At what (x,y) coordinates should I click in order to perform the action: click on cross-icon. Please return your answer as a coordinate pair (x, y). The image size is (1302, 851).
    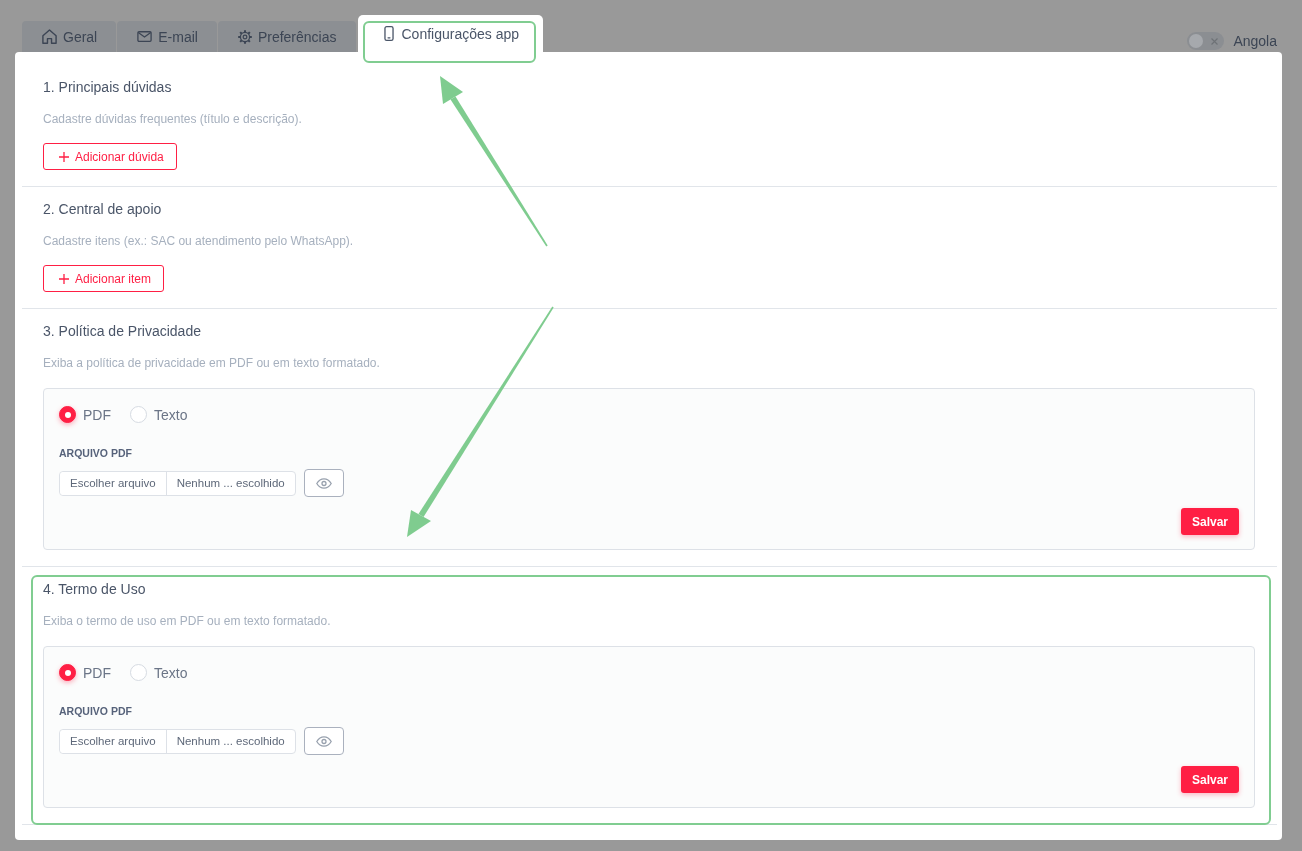
    Looking at the image, I should click on (1215, 41).